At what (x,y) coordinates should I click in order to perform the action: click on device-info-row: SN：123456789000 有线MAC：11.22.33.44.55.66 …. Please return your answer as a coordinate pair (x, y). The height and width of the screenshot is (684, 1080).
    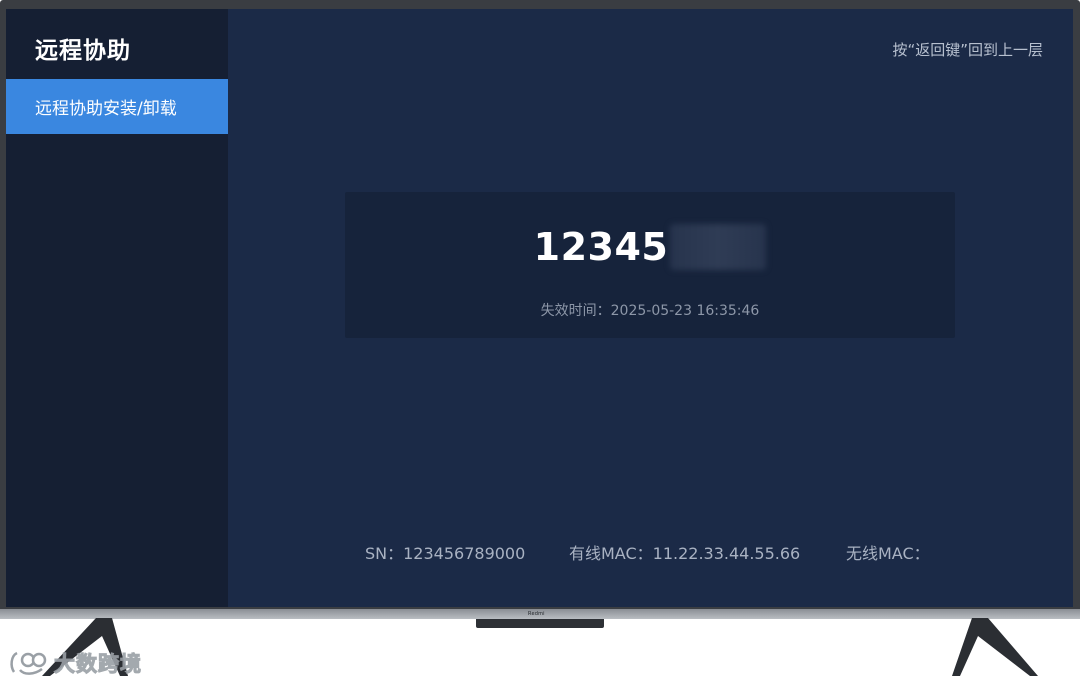
    Looking at the image, I should click on (715, 552).